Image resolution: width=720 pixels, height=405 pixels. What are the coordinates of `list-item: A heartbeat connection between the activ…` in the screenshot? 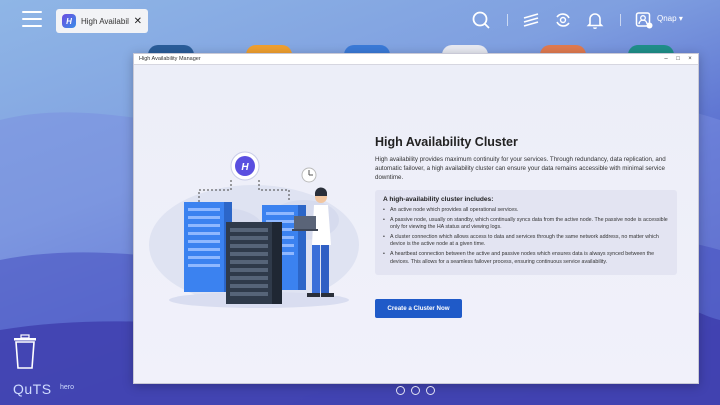 It's located at (526, 258).